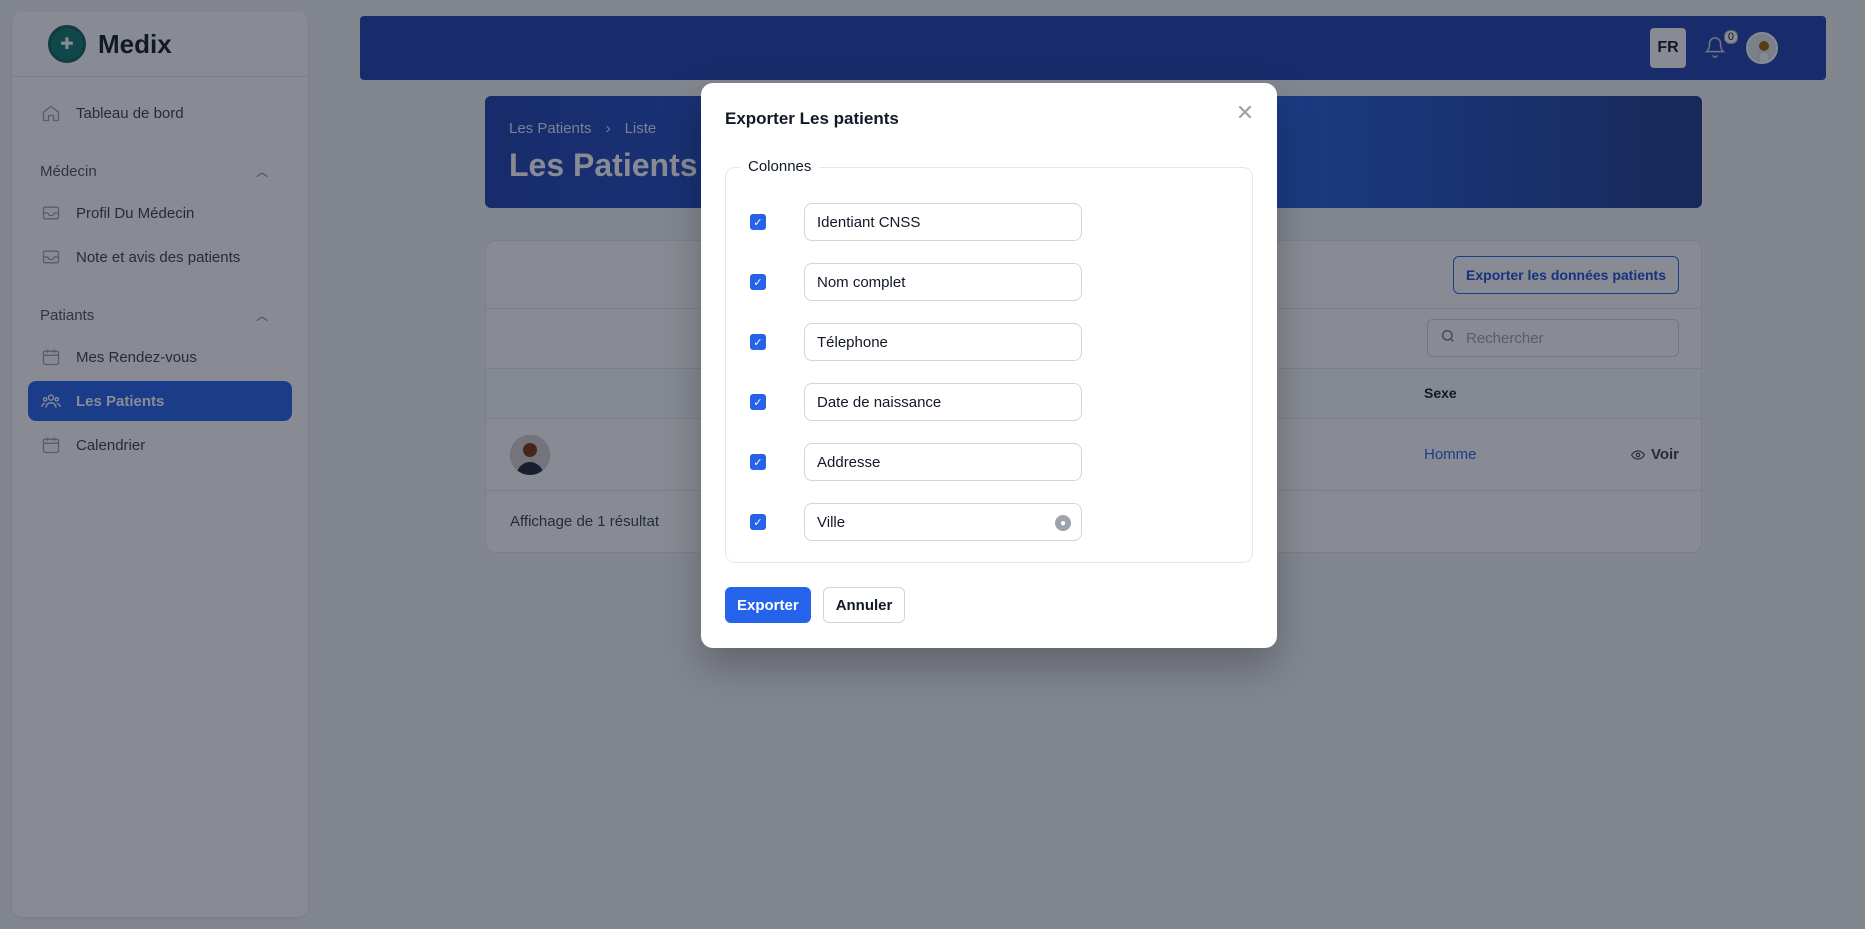 This screenshot has width=1865, height=929. I want to click on column-label-field: Nom complet, so click(943, 282).